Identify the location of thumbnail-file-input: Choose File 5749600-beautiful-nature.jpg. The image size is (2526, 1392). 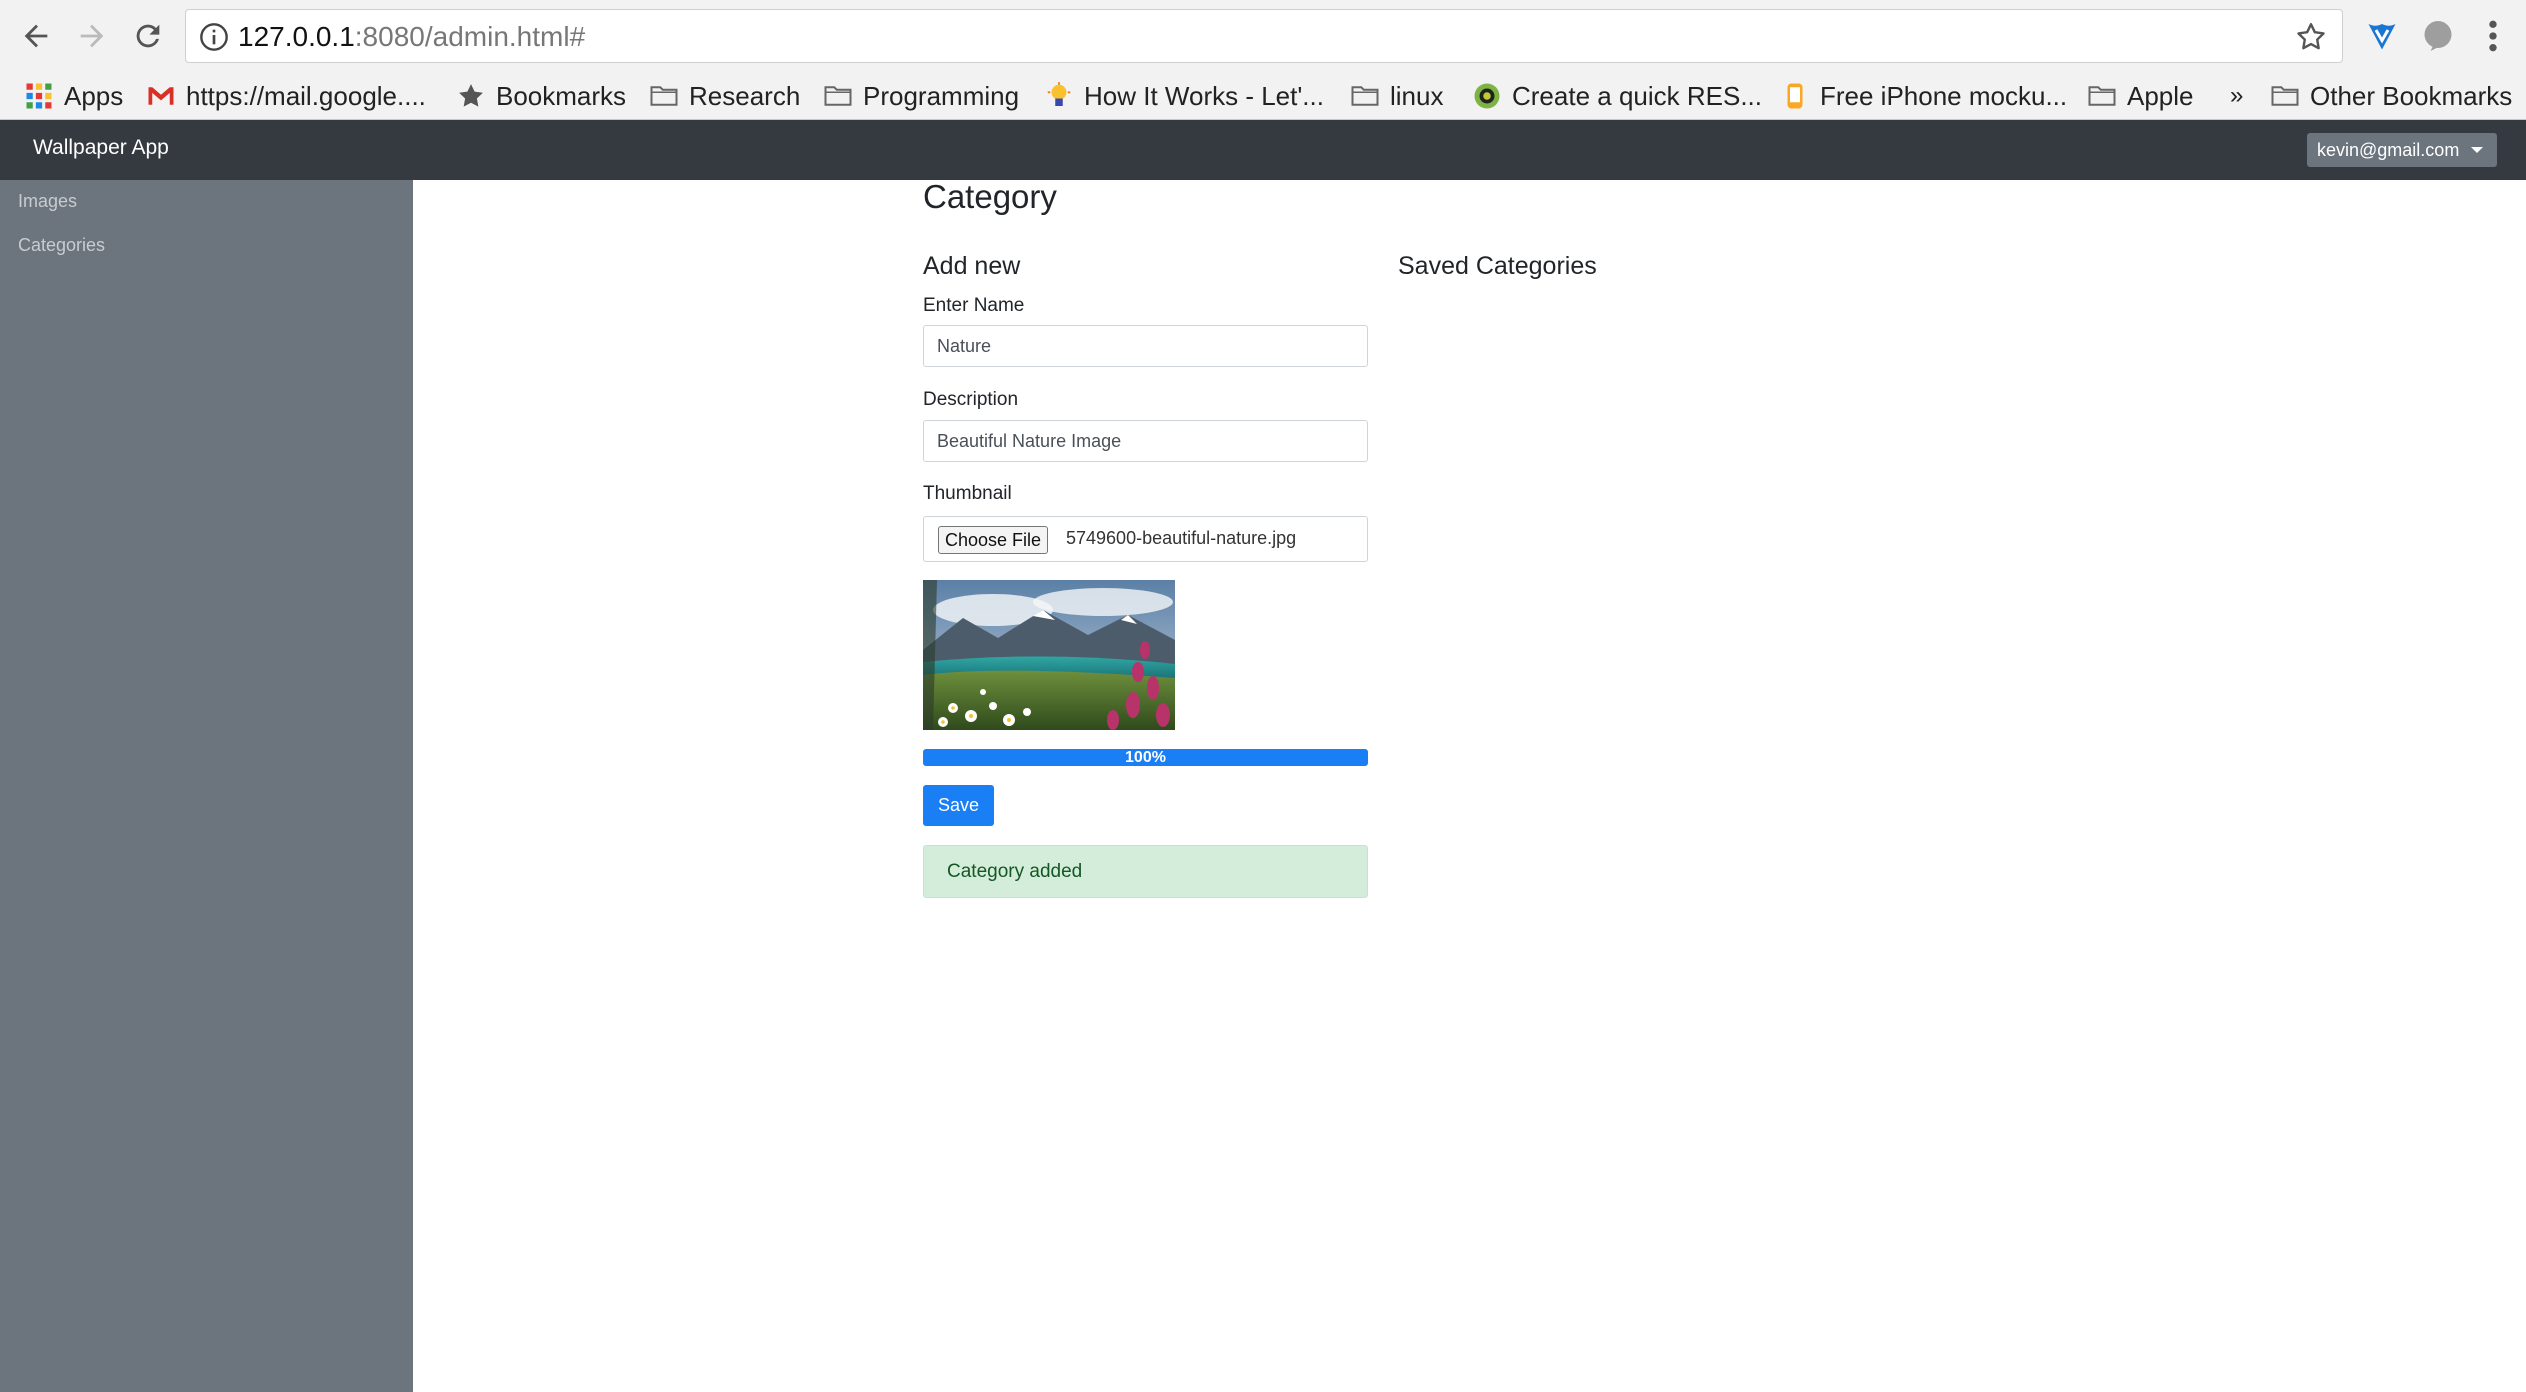
(1145, 539).